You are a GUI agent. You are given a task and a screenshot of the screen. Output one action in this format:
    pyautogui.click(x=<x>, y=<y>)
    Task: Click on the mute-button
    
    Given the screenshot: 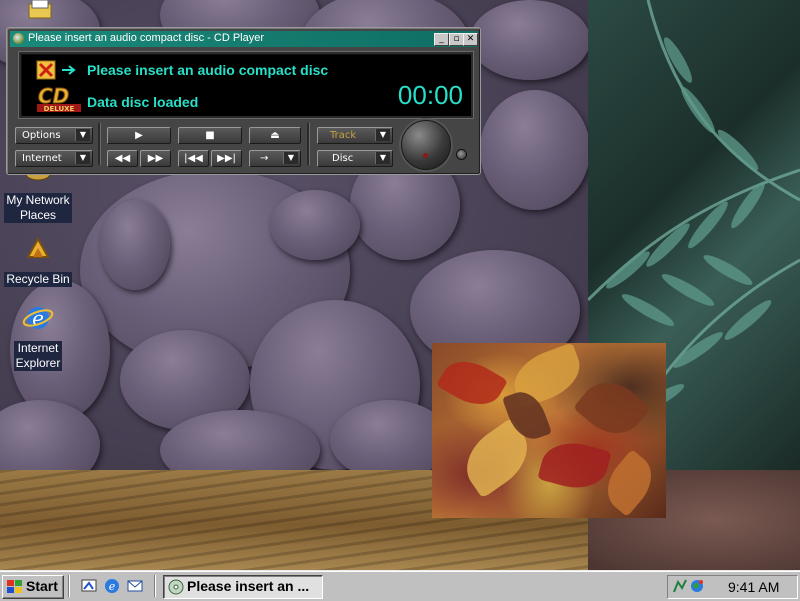 What is the action you would take?
    pyautogui.click(x=461, y=154)
    